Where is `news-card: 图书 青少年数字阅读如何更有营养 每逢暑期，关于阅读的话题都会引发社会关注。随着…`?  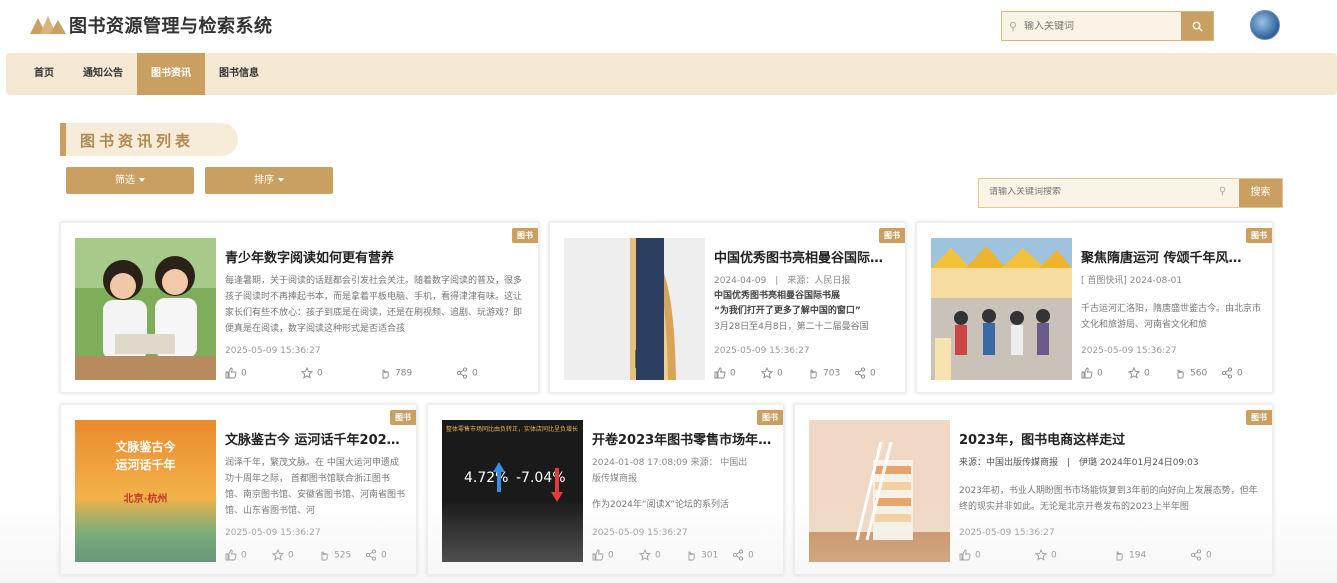
news-card: 图书 青少年数字阅读如何更有营养 每逢暑期，关于阅读的话题都会引发社会关注。随着… is located at coordinates (299, 307).